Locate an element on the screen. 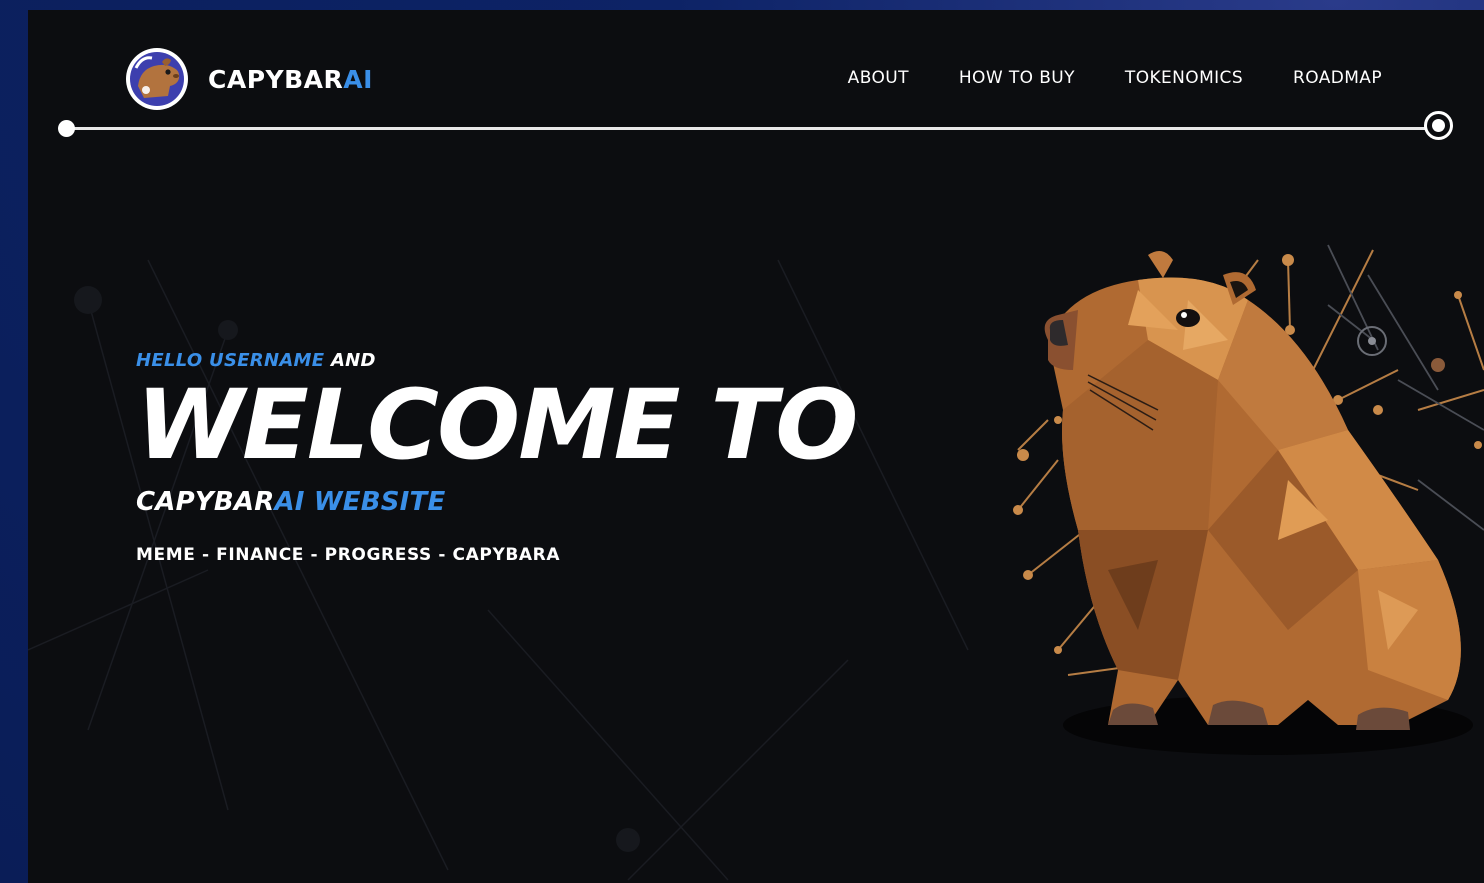 The width and height of the screenshot is (1484, 883). nav-tokenomics: TOKENOMICS is located at coordinates (1184, 78).